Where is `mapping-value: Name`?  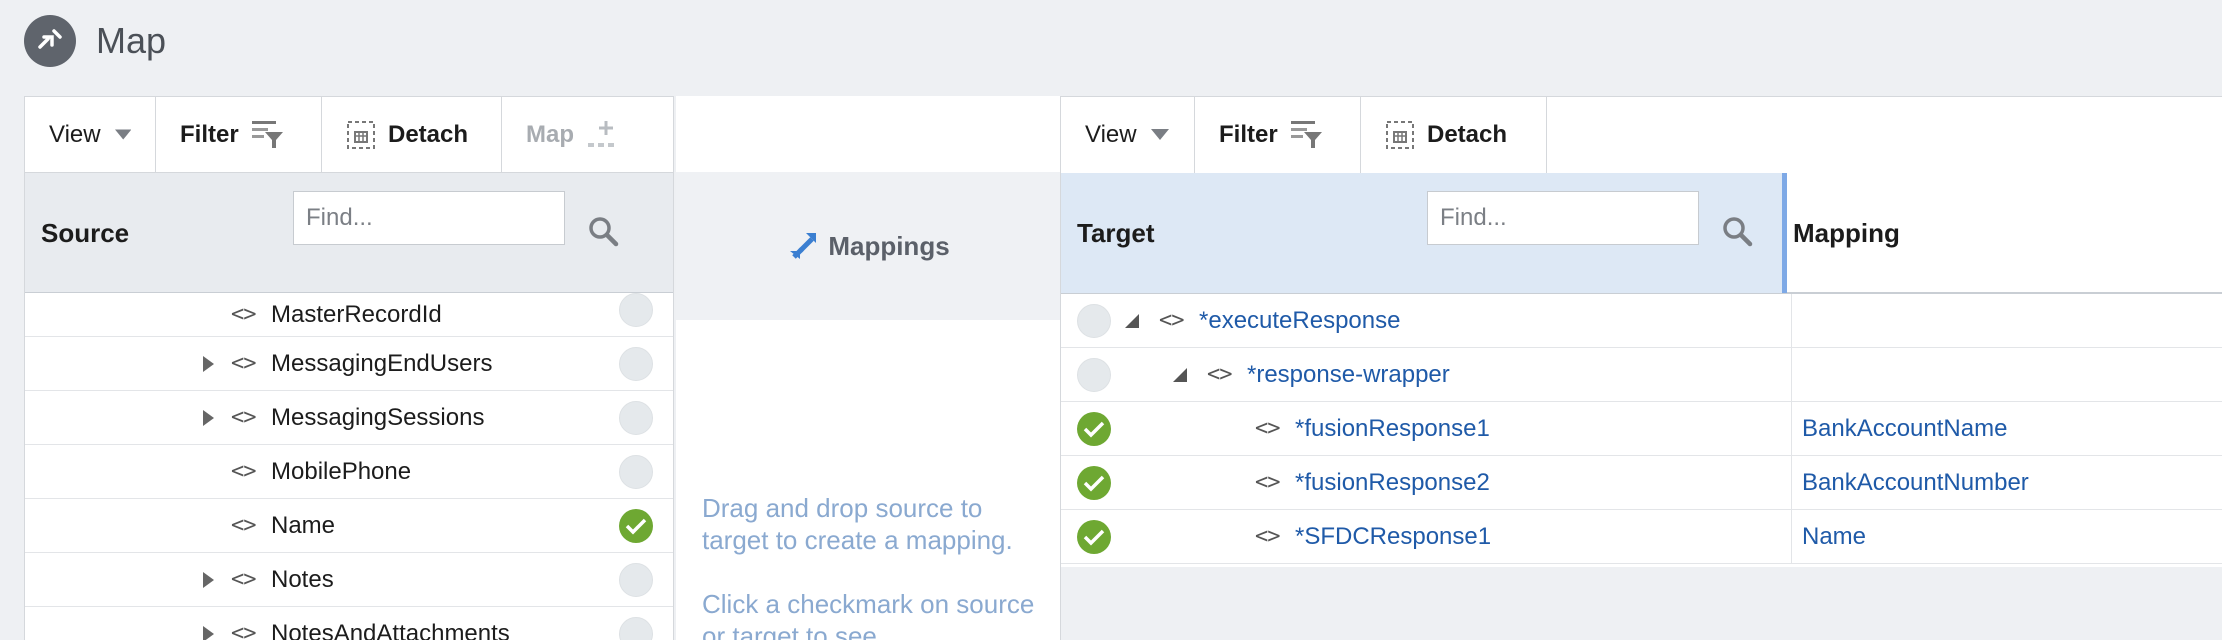
mapping-value: Name is located at coordinates (1834, 537).